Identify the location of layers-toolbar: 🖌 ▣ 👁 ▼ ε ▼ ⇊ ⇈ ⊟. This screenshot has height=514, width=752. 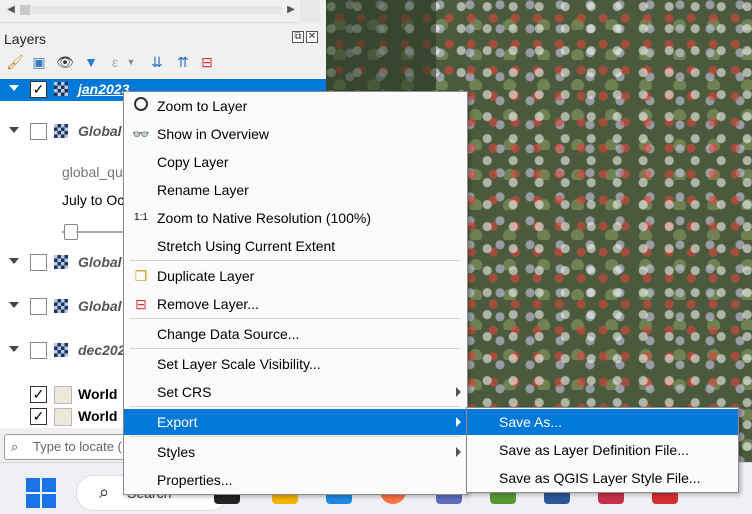
(156, 63).